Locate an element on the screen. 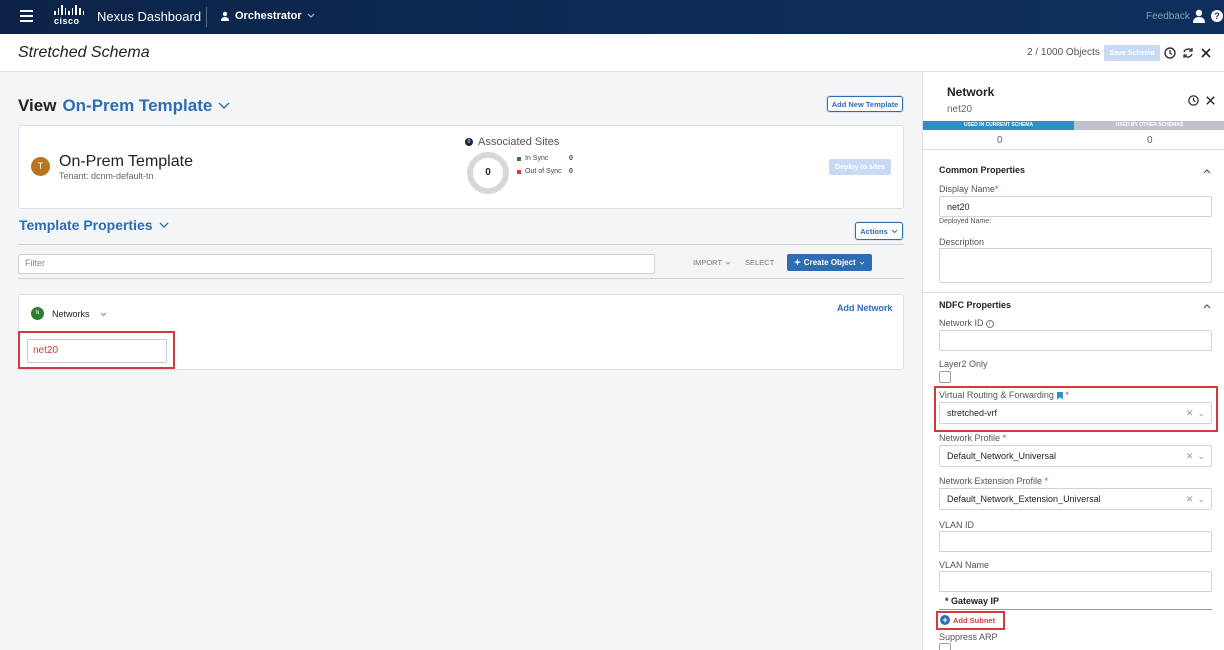 The width and height of the screenshot is (1224, 650). plus-icon: + is located at coordinates (797, 262).